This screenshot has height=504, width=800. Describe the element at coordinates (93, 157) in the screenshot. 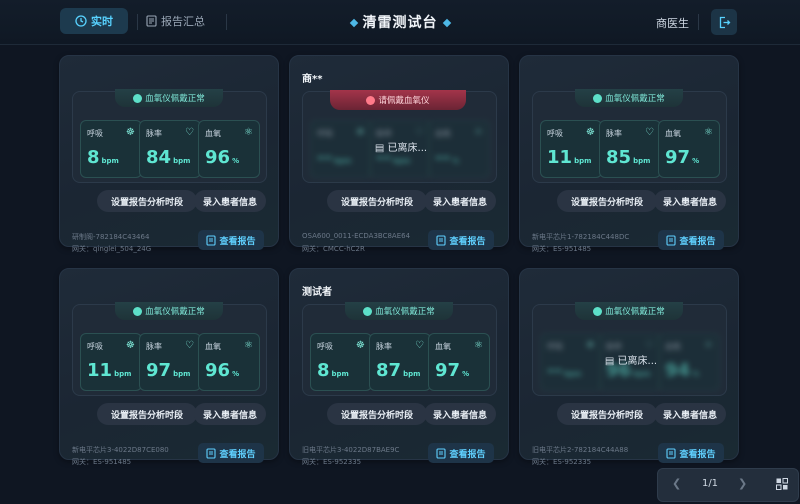

I see `vital-number: 8` at that location.